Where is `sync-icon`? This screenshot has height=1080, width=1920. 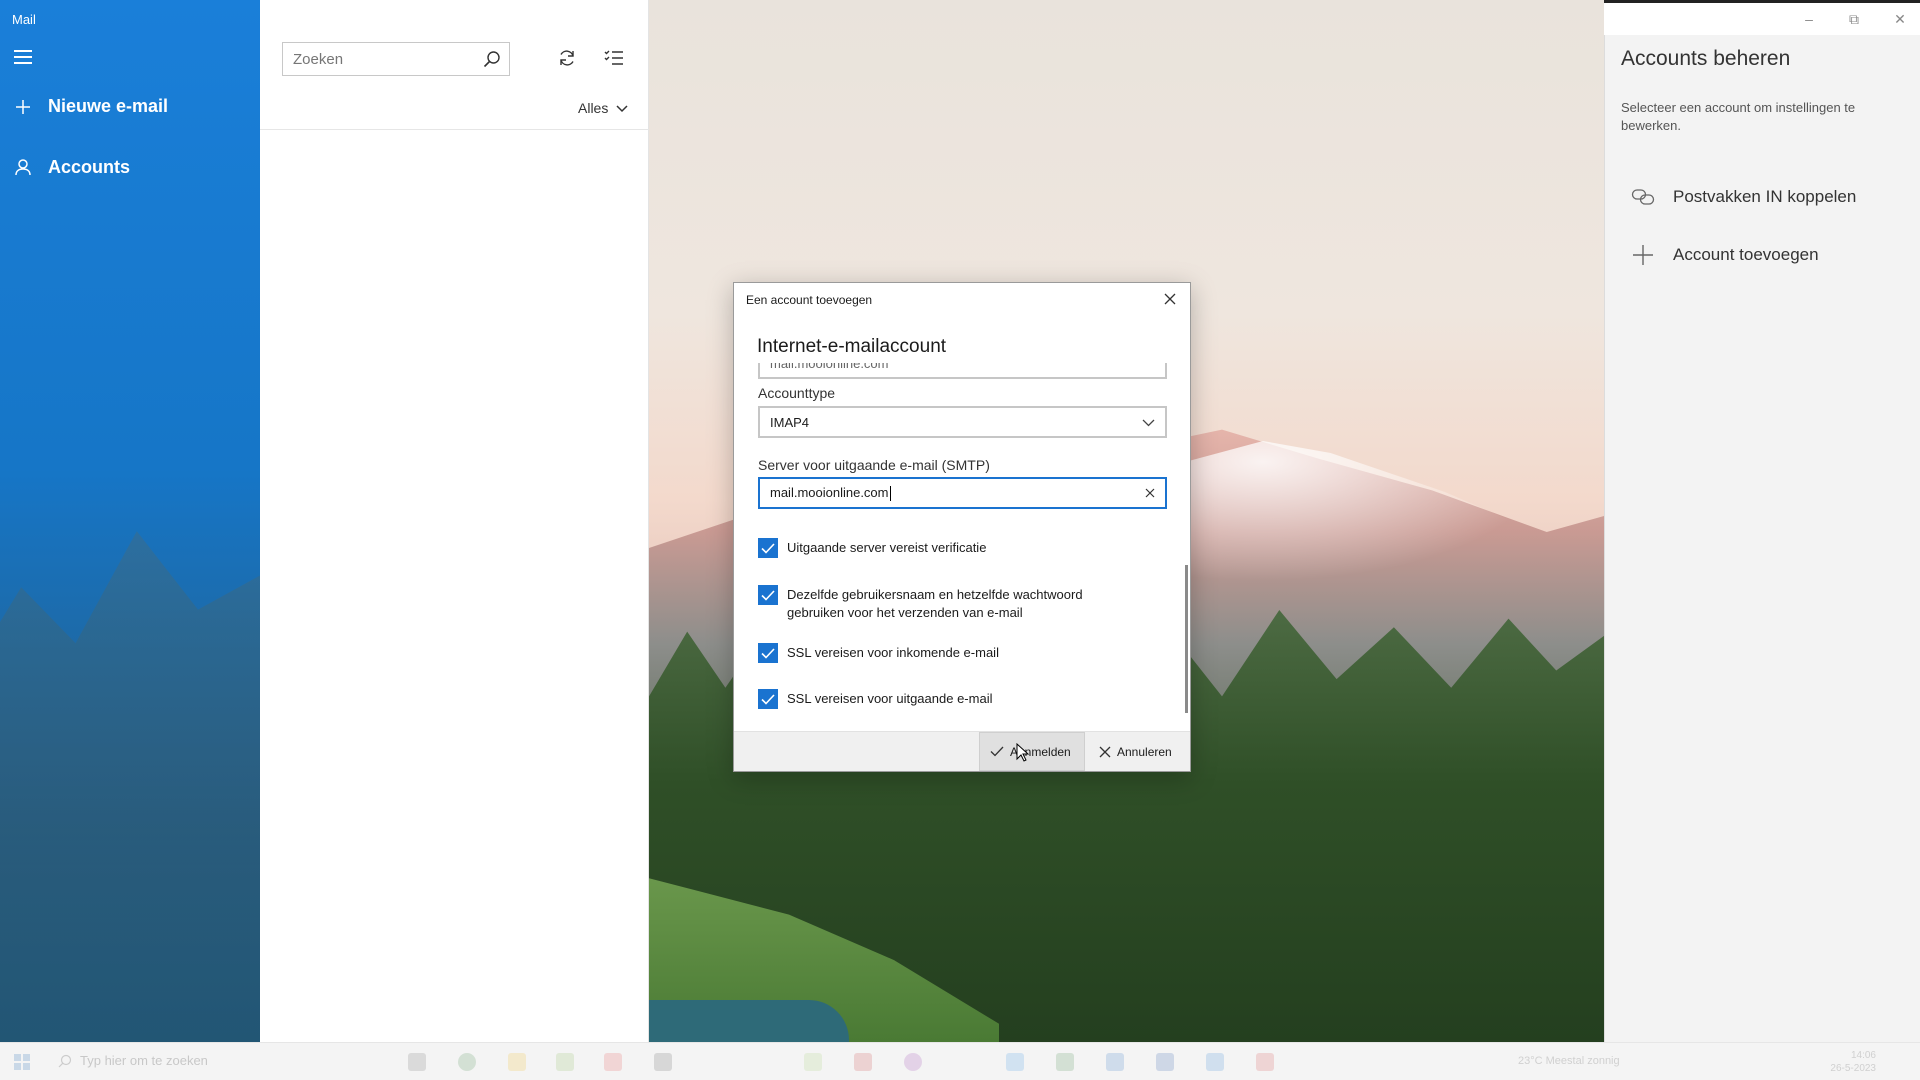
sync-icon is located at coordinates (567, 60).